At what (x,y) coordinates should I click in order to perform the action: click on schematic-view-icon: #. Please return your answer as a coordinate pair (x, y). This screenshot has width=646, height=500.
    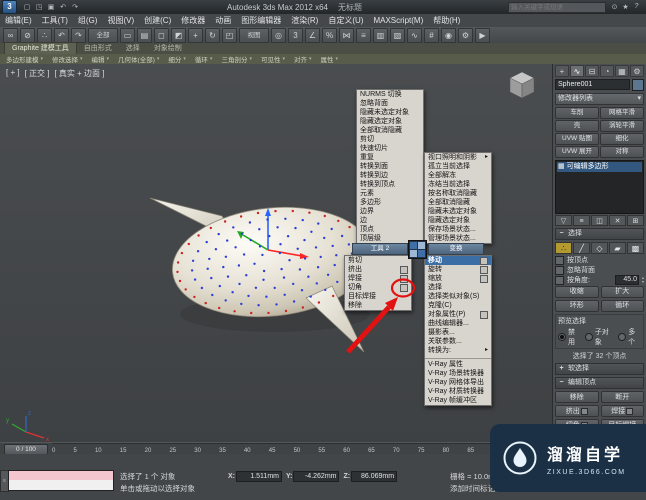
    Looking at the image, I should click on (431, 35).